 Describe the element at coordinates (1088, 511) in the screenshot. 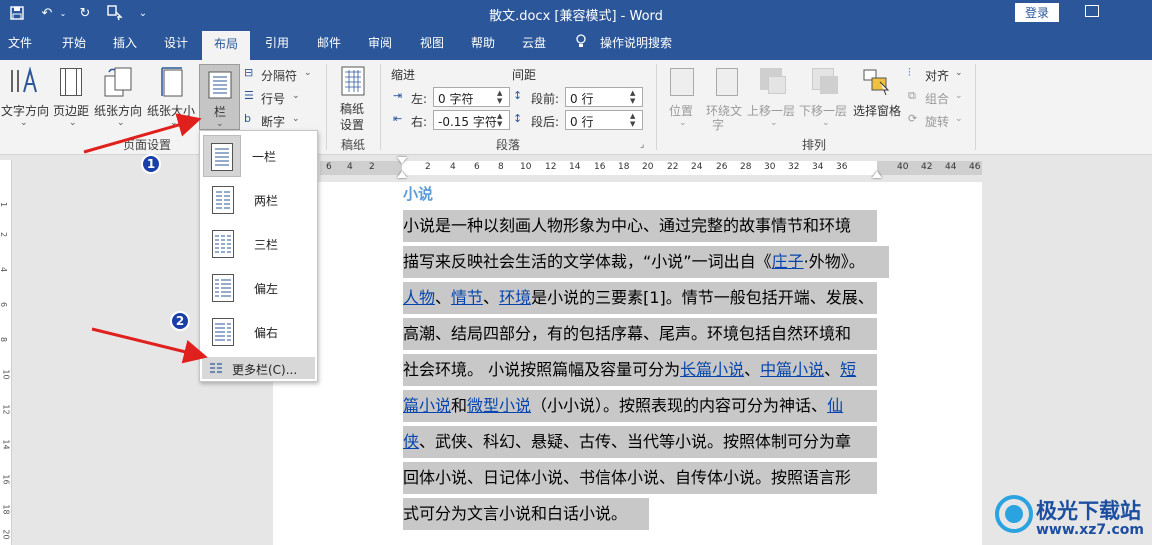

I see `watermark-name: 极光下载站` at that location.